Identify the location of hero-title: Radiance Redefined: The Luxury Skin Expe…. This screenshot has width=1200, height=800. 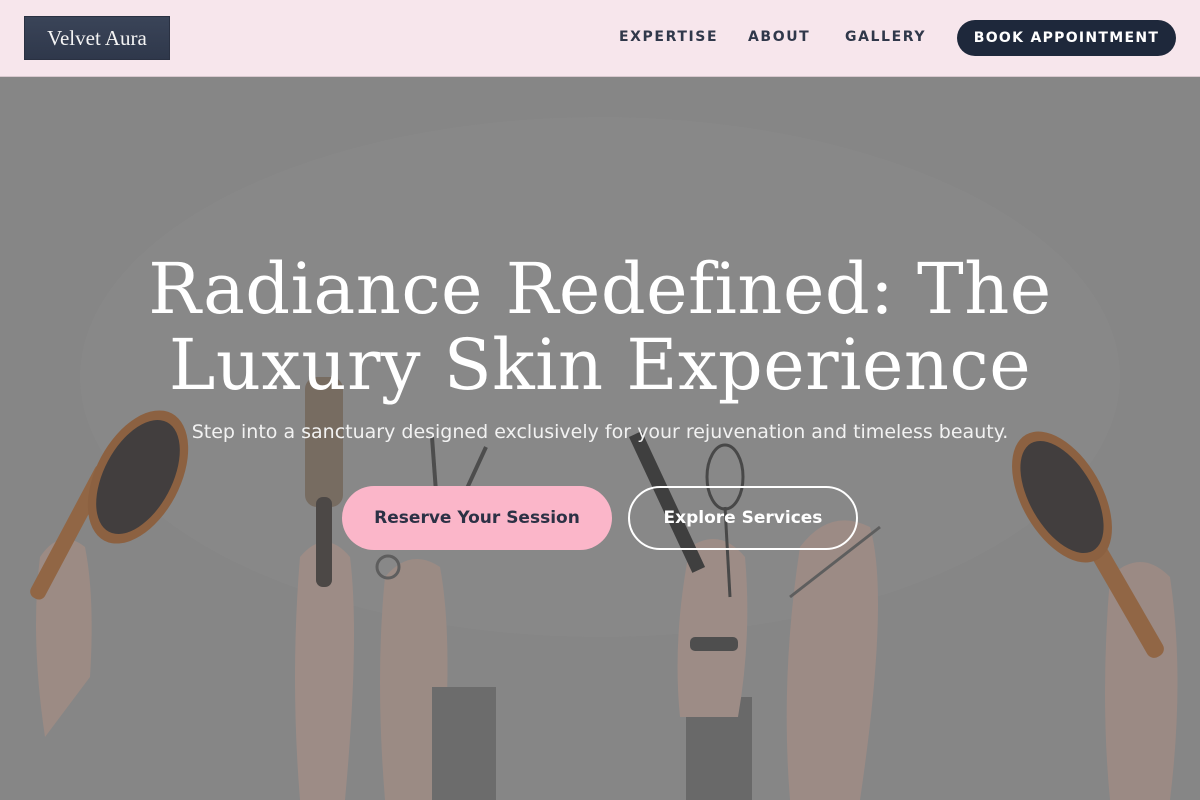
(600, 327).